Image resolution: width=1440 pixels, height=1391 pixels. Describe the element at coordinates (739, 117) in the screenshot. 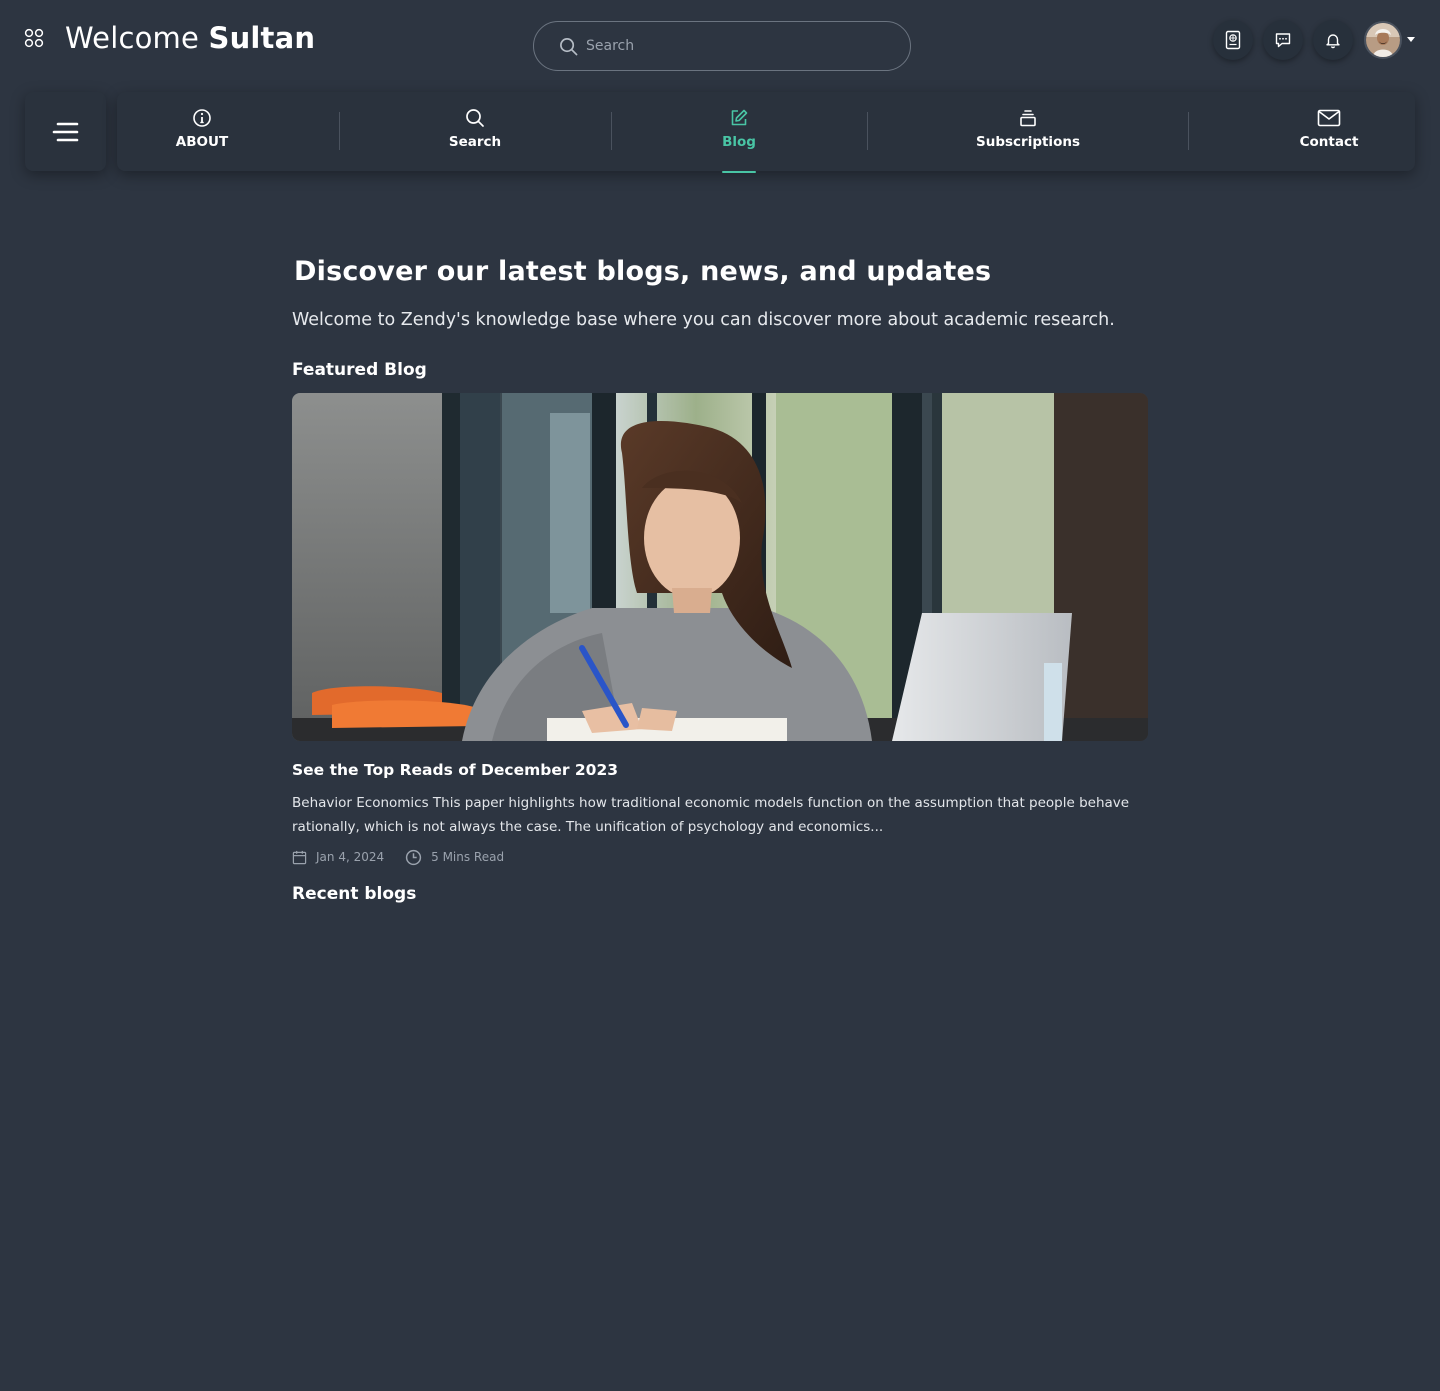

I see `edit-icon` at that location.